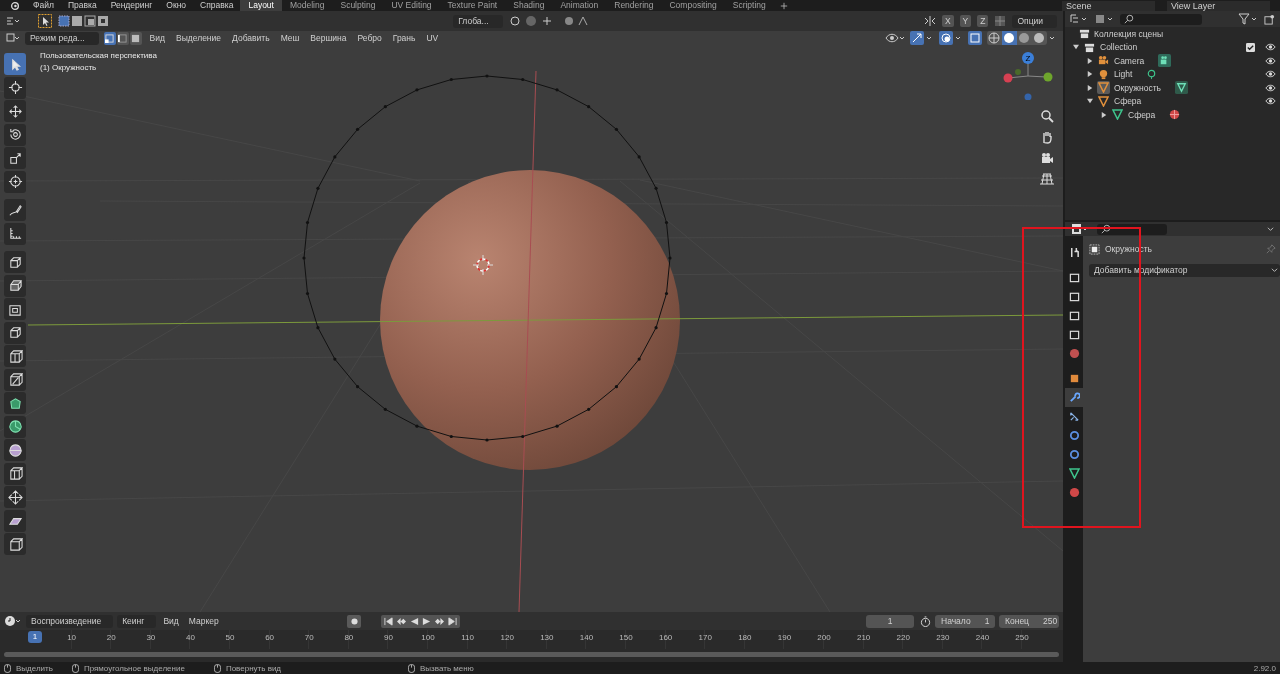 The image size is (1280, 674). I want to click on stopwatch-icon, so click(925, 621).